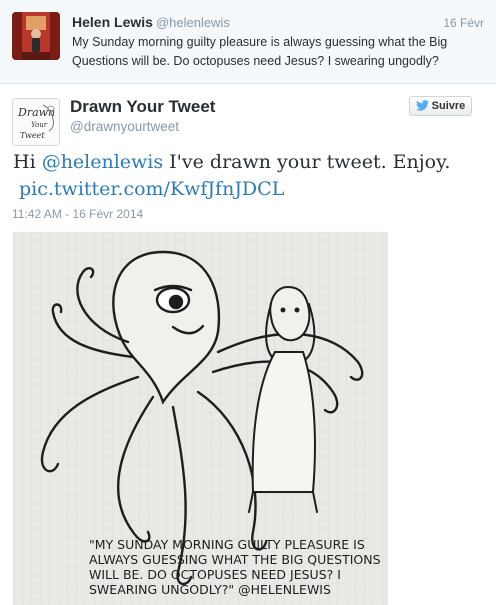 The height and width of the screenshot is (605, 496). I want to click on parent-author-handle: @helenlewis, so click(193, 22).